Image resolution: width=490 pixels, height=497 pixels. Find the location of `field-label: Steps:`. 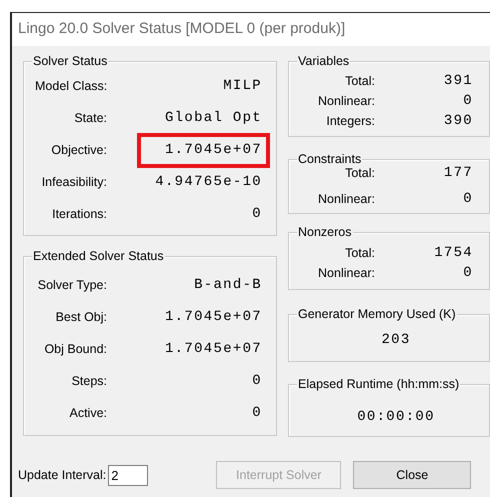

field-label: Steps: is located at coordinates (88, 381).